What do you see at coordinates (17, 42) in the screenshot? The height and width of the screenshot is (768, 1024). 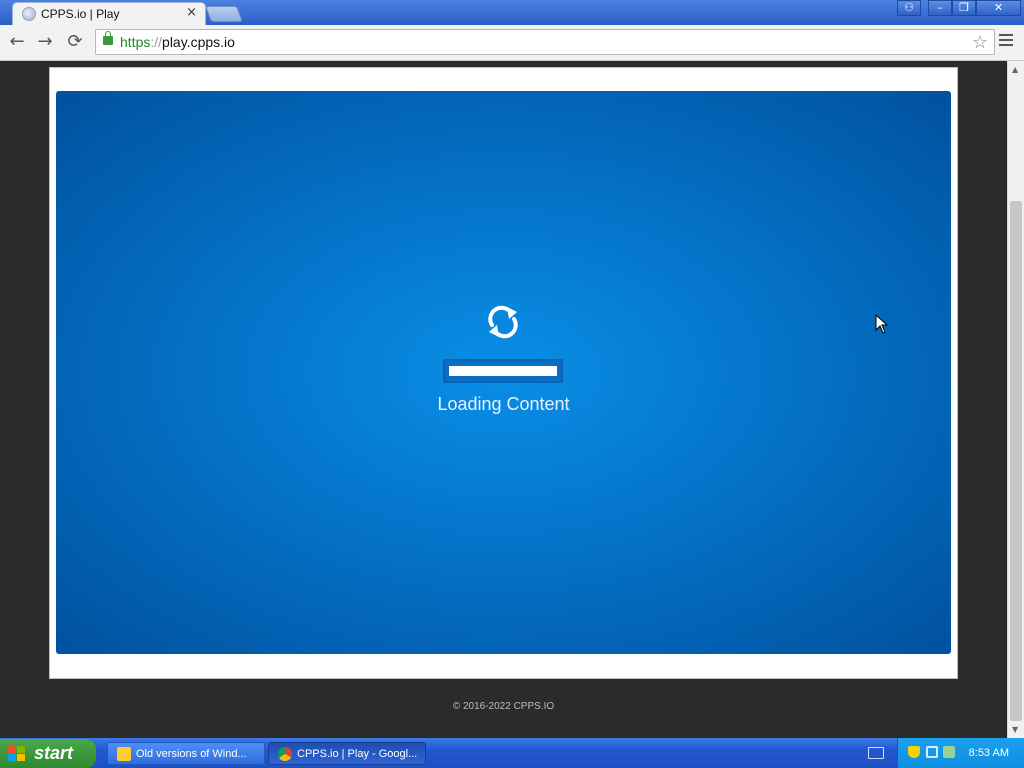 I see `back-arrow-icon: ←` at bounding box center [17, 42].